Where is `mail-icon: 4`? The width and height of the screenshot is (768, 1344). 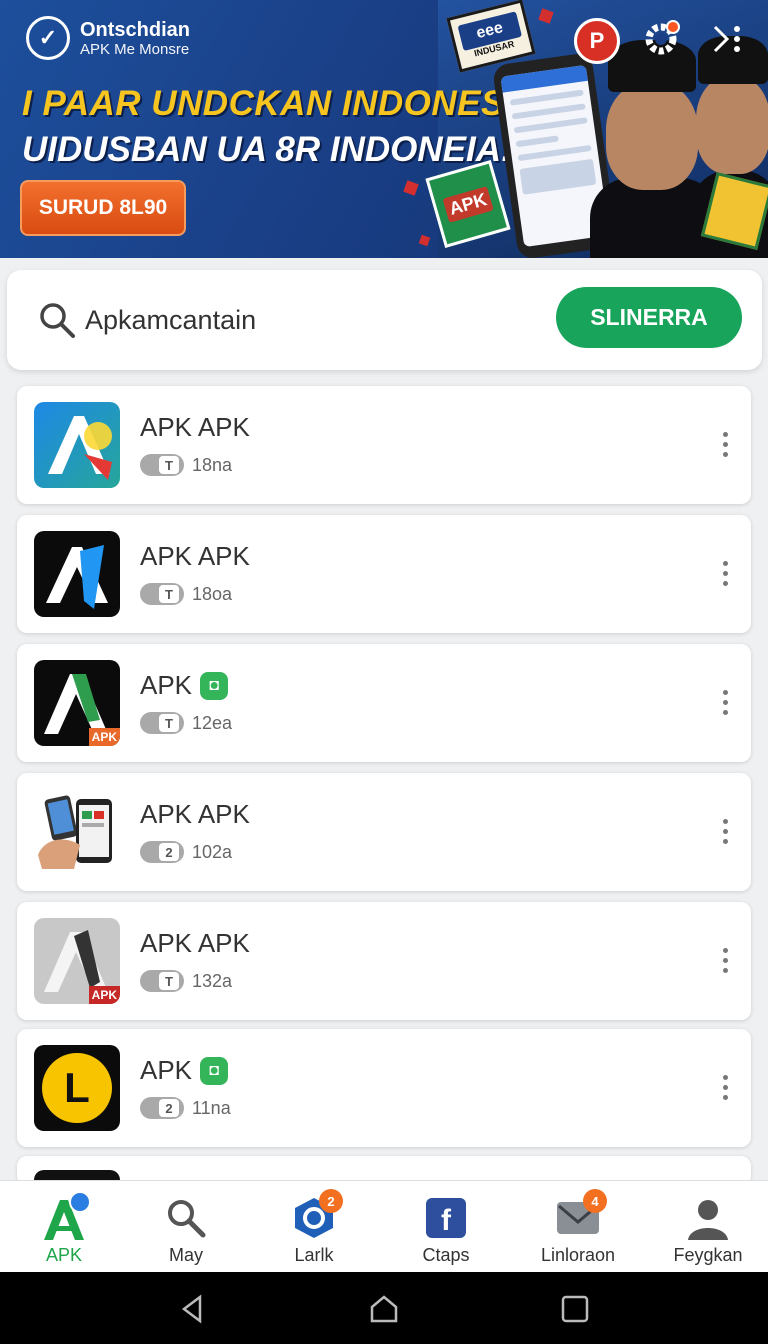 mail-icon: 4 is located at coordinates (580, 1216).